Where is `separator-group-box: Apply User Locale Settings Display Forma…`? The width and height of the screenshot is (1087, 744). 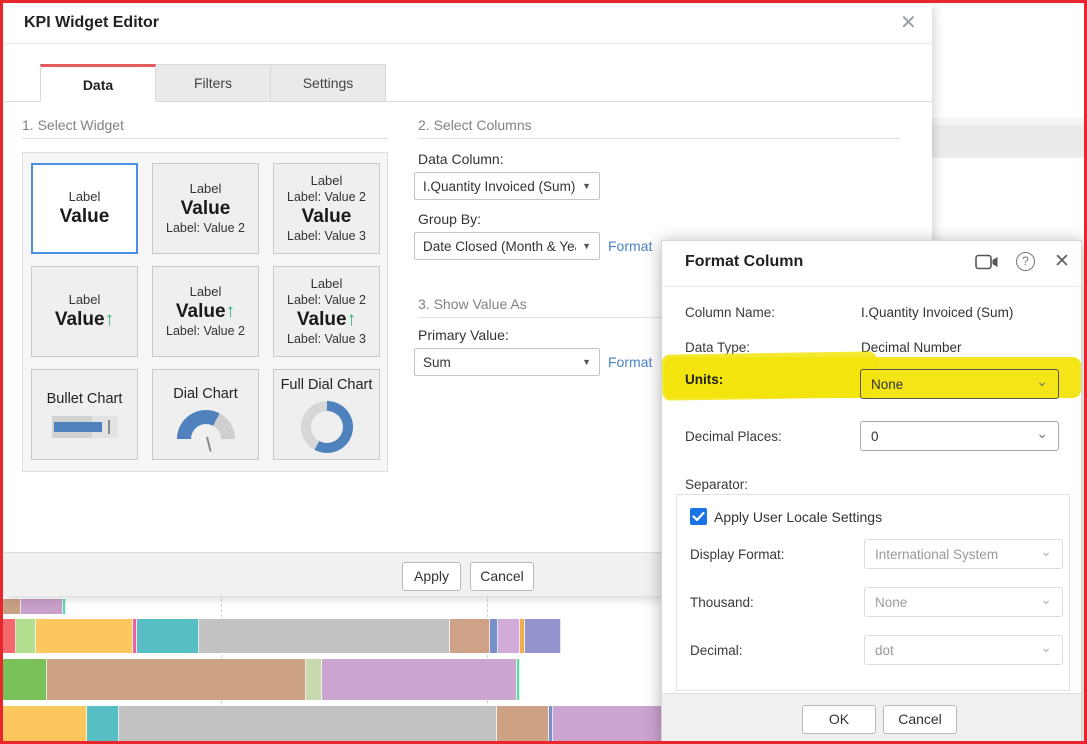
separator-group-box: Apply User Locale Settings Display Forma… is located at coordinates (873, 592).